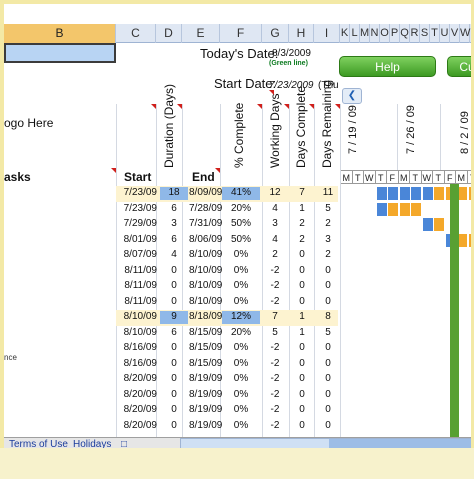 This screenshot has height=479, width=474. Describe the element at coordinates (301, 33) in the screenshot. I see `column-header-h: H` at that location.